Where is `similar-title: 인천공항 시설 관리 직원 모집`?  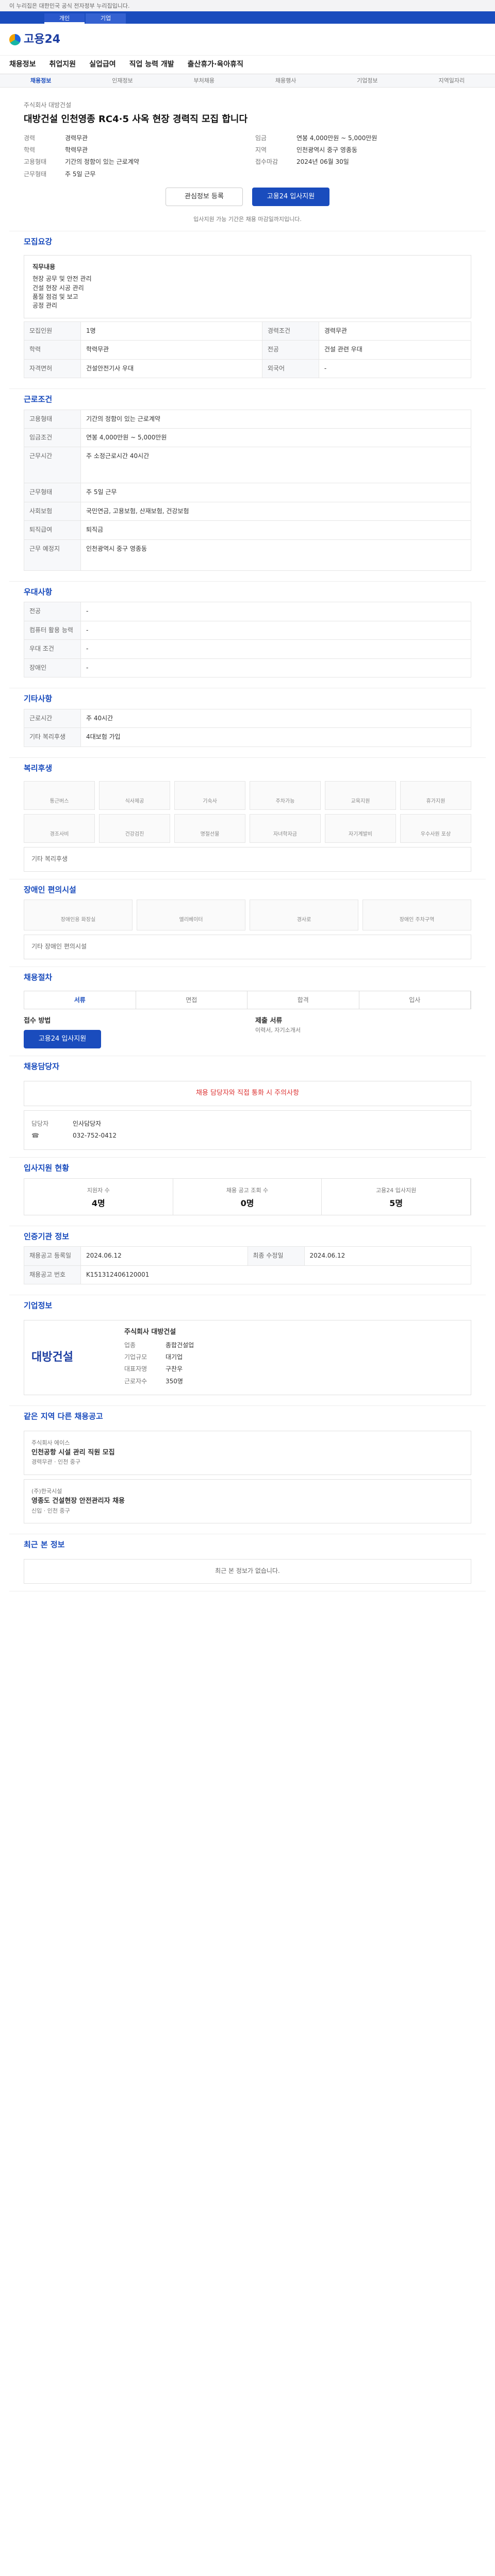 similar-title: 인천공항 시설 관리 직원 모집 is located at coordinates (247, 1453).